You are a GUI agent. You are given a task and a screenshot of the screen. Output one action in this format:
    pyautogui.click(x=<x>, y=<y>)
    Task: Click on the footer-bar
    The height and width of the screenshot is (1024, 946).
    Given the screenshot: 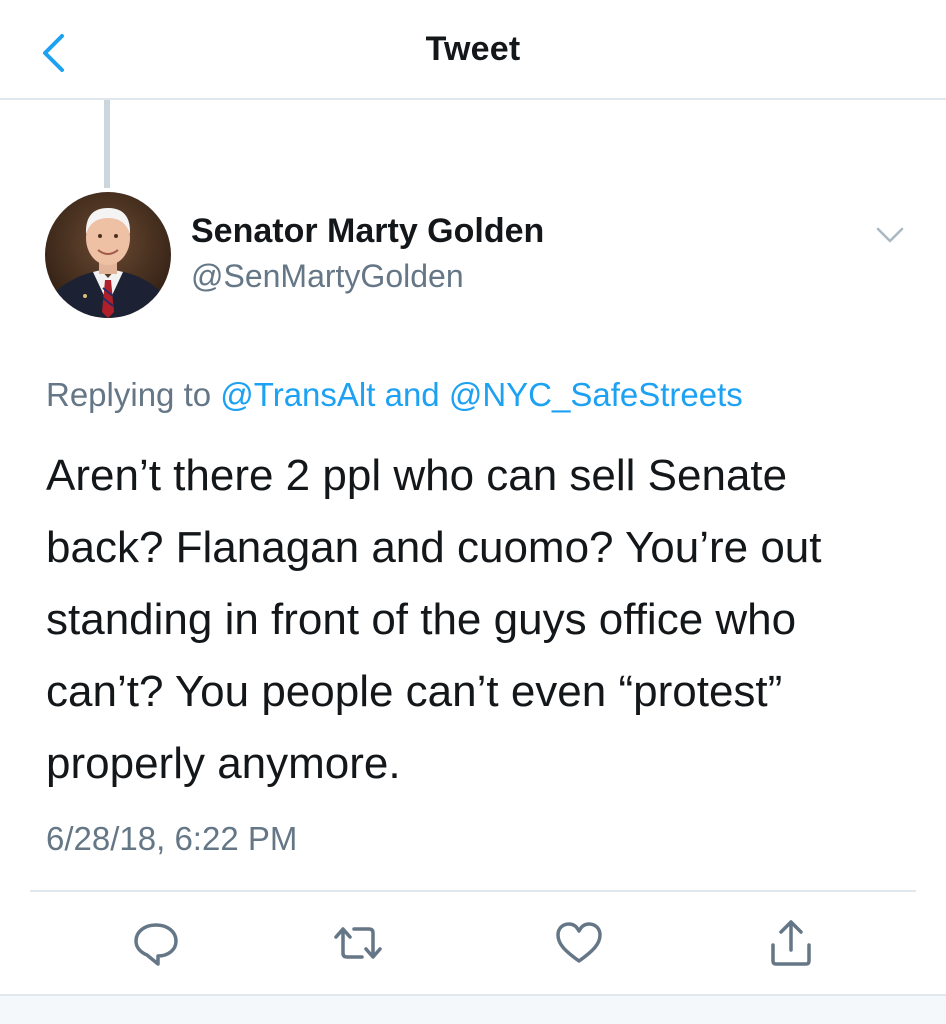 What is the action you would take?
    pyautogui.click(x=473, y=1009)
    